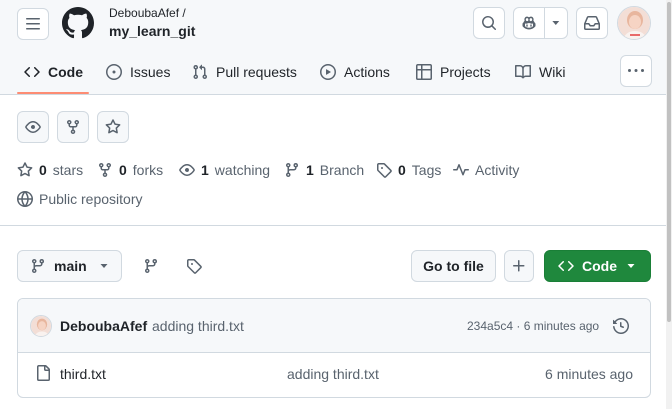 This screenshot has height=409, width=672. I want to click on tab-projects: Projects, so click(453, 72).